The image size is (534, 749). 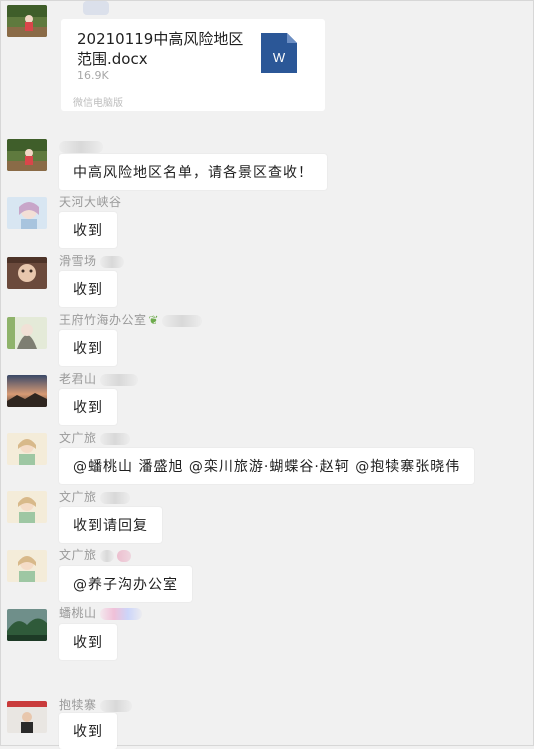 I want to click on sender-name: 老君山, so click(x=98, y=378).